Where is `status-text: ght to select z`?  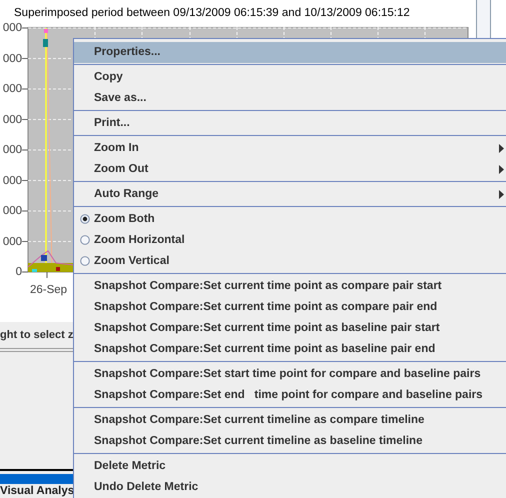
status-text: ght to select z is located at coordinates (37, 335).